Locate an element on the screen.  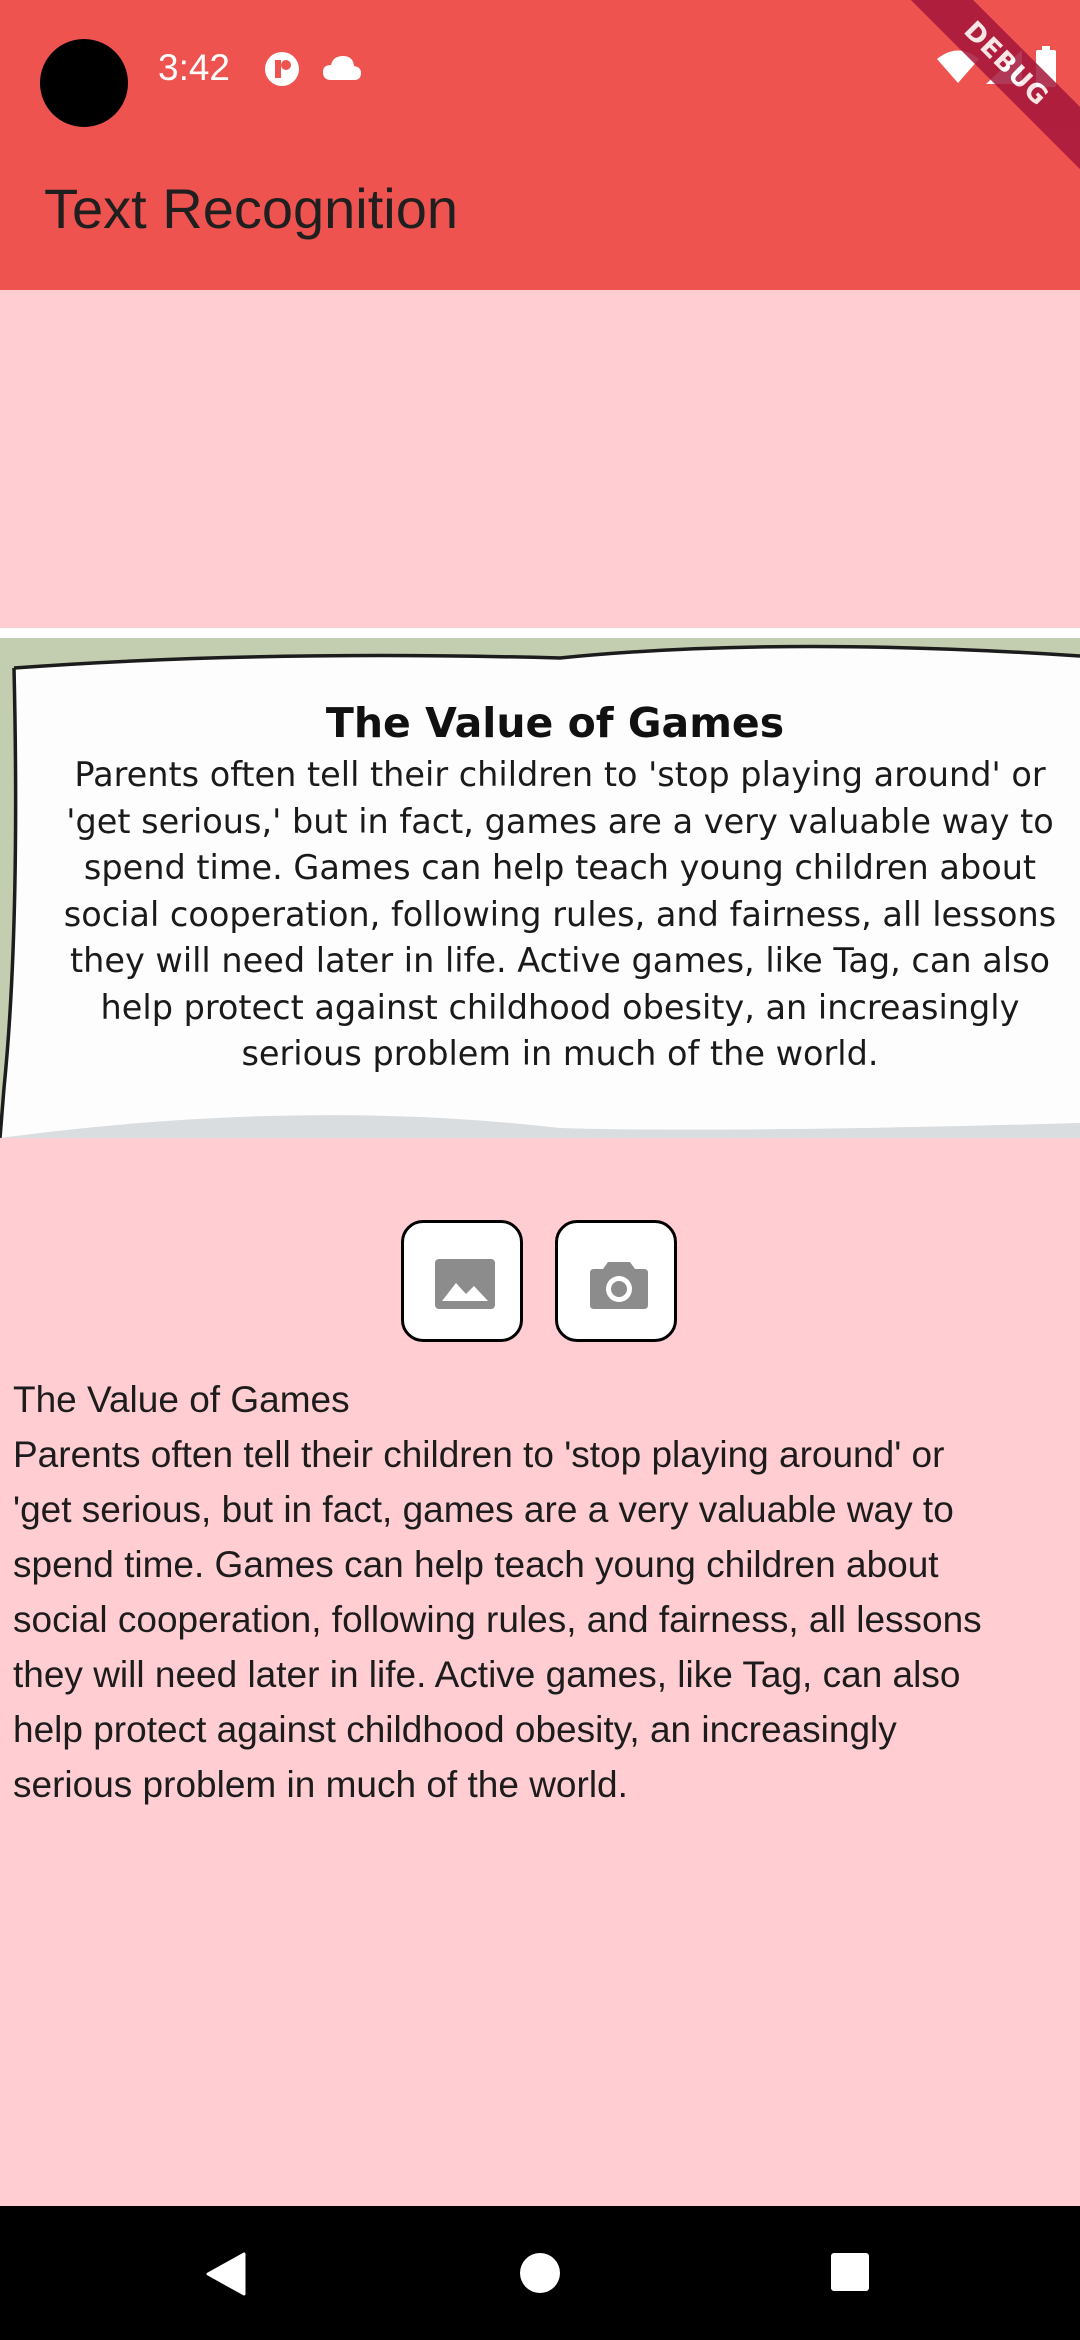
pick-from-gallery-button is located at coordinates (462, 1281).